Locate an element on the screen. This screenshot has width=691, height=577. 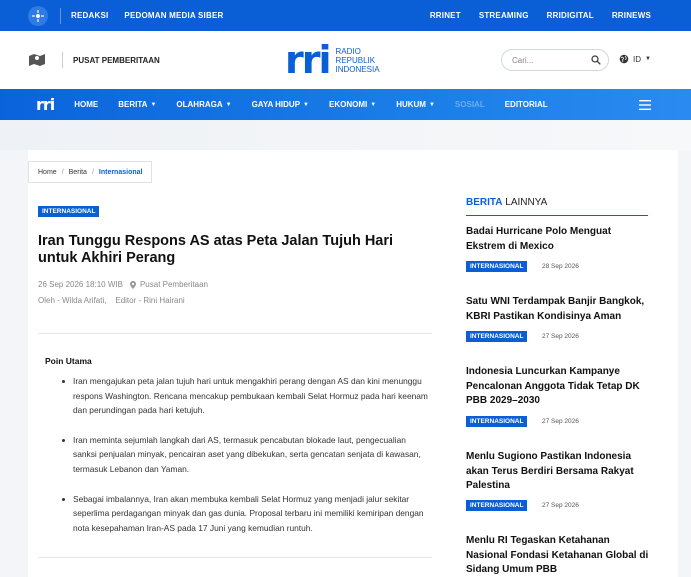
nav-item-label: EKONOMI is located at coordinates (348, 104).